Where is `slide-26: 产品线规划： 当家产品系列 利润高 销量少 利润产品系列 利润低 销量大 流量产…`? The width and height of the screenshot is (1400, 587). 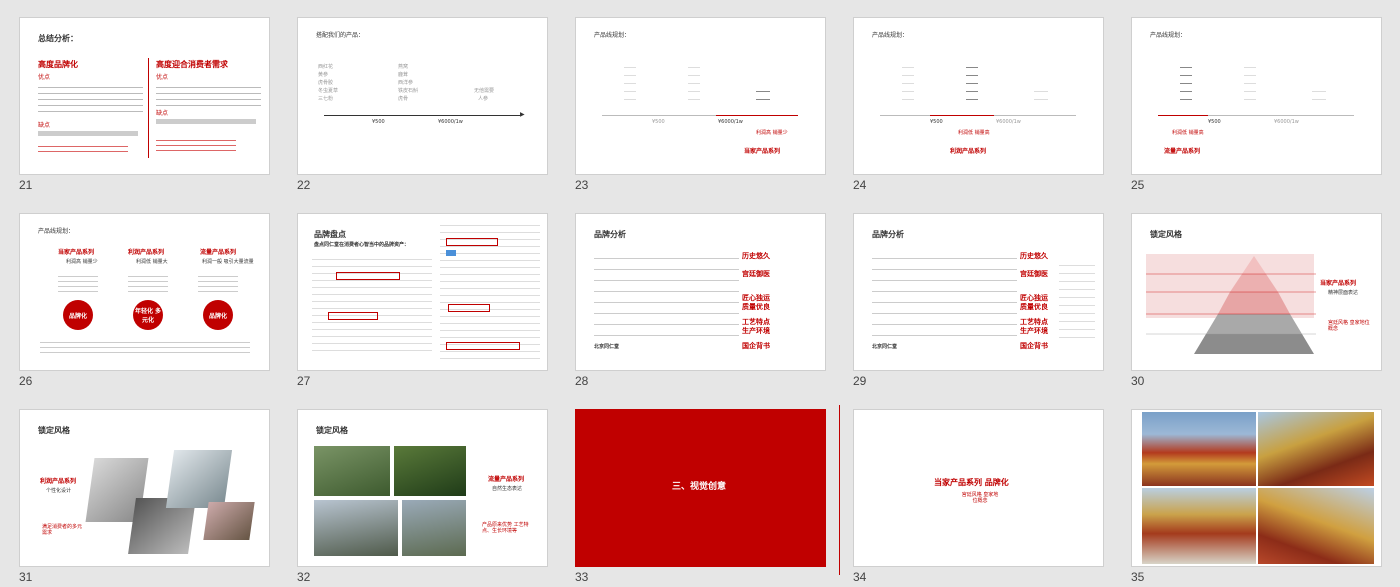 slide-26: 产品线规划： 当家产品系列 利润高 销量少 利润产品系列 利润低 销量大 流量产… is located at coordinates (144, 292).